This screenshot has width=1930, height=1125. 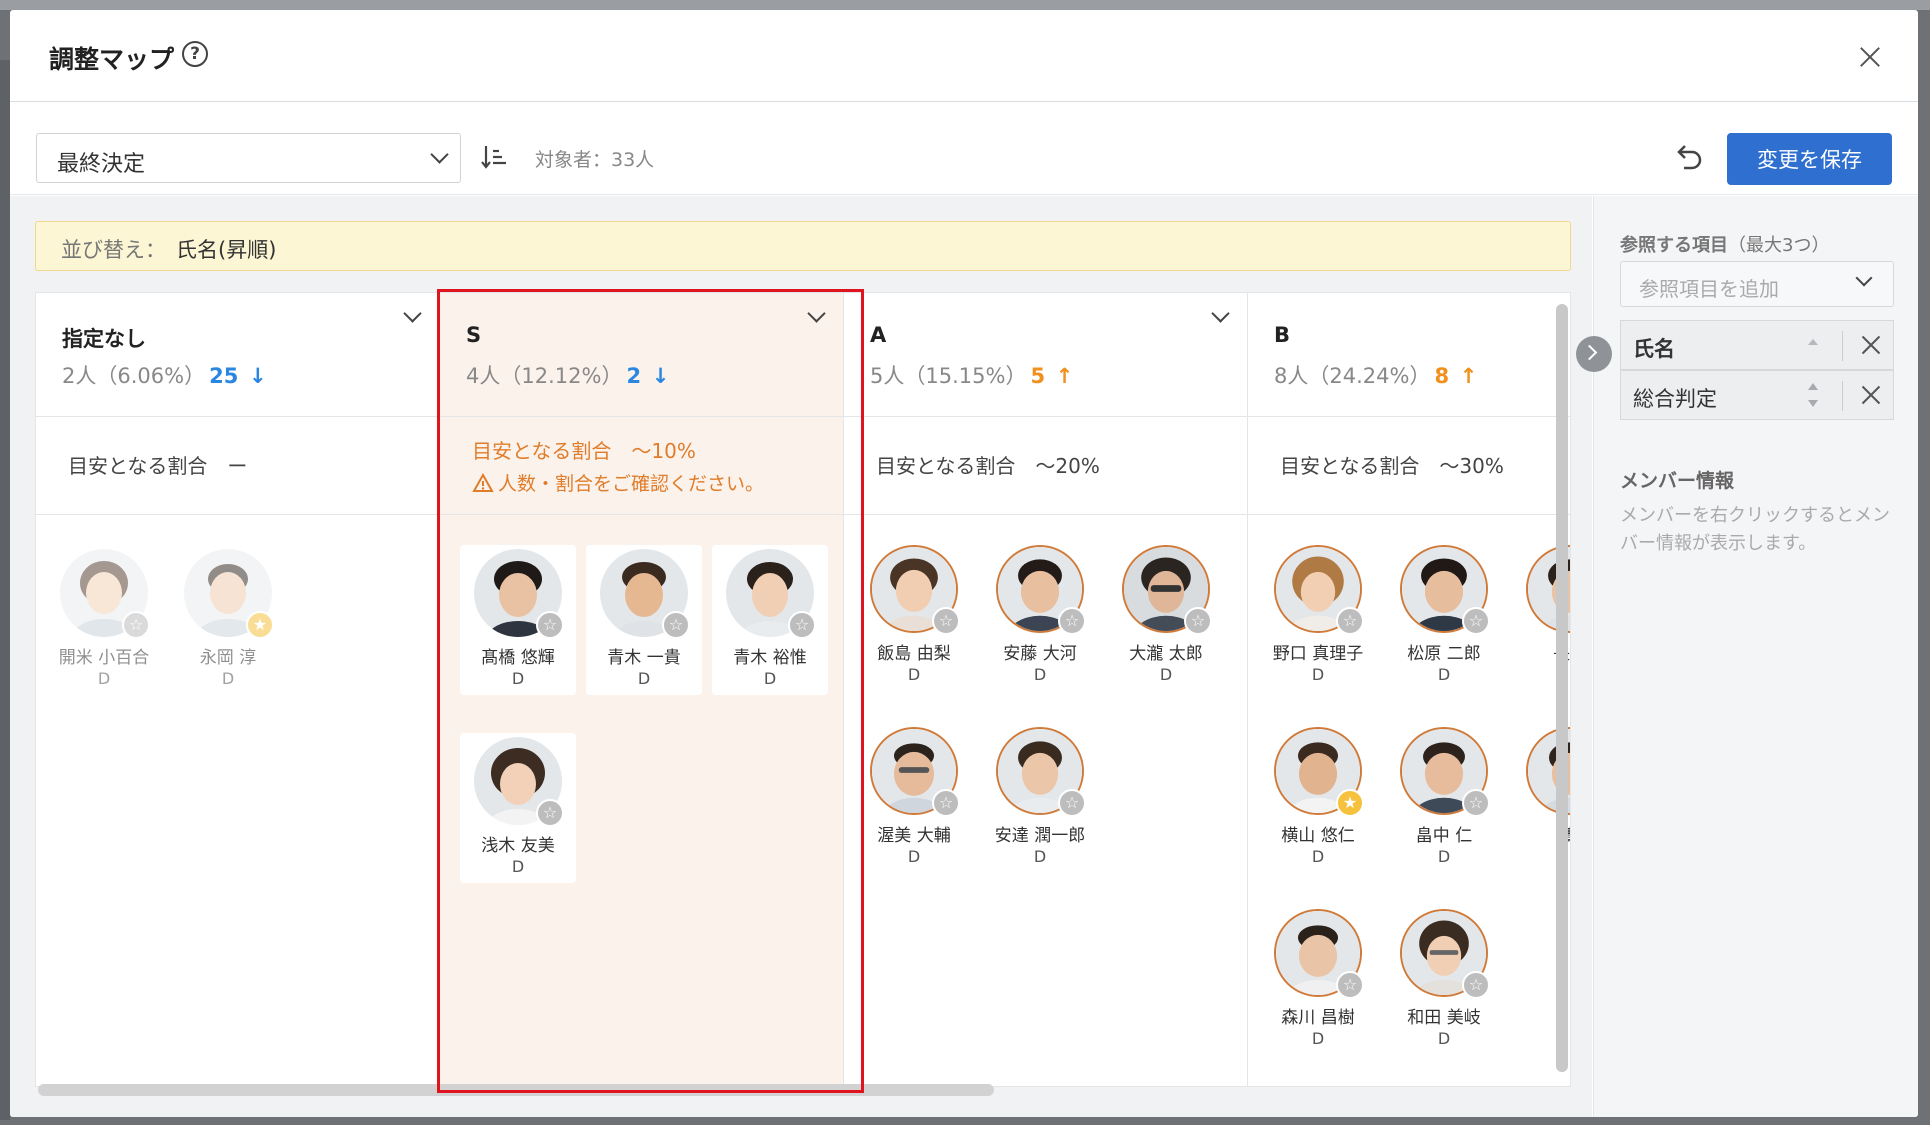 What do you see at coordinates (964, 149) in the screenshot?
I see `toolbar: 最終決定 対象者：33人 変更を保存` at bounding box center [964, 149].